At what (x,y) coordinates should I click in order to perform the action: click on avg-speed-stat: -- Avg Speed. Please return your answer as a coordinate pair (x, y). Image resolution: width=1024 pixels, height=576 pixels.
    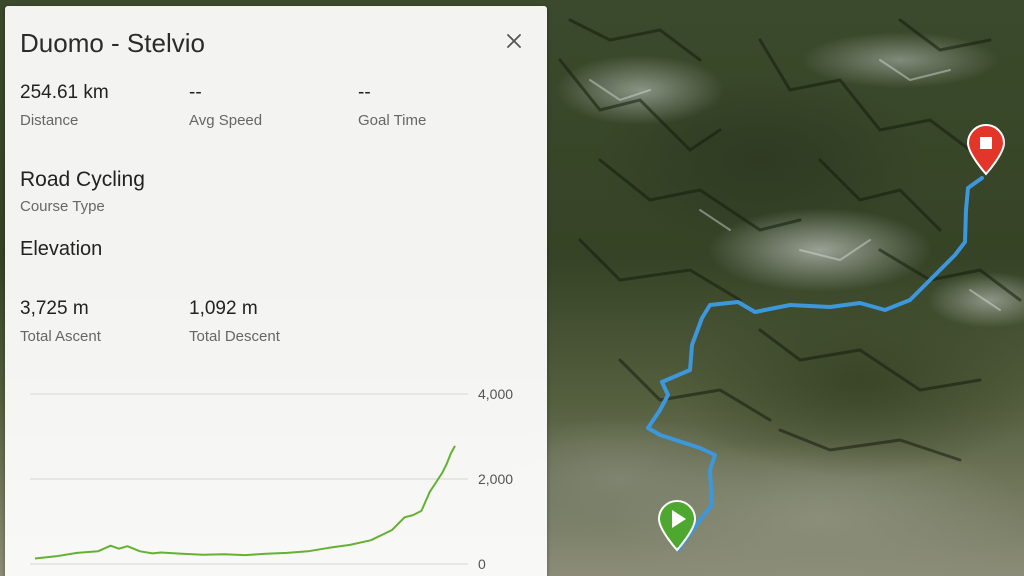
    Looking at the image, I should click on (225, 105).